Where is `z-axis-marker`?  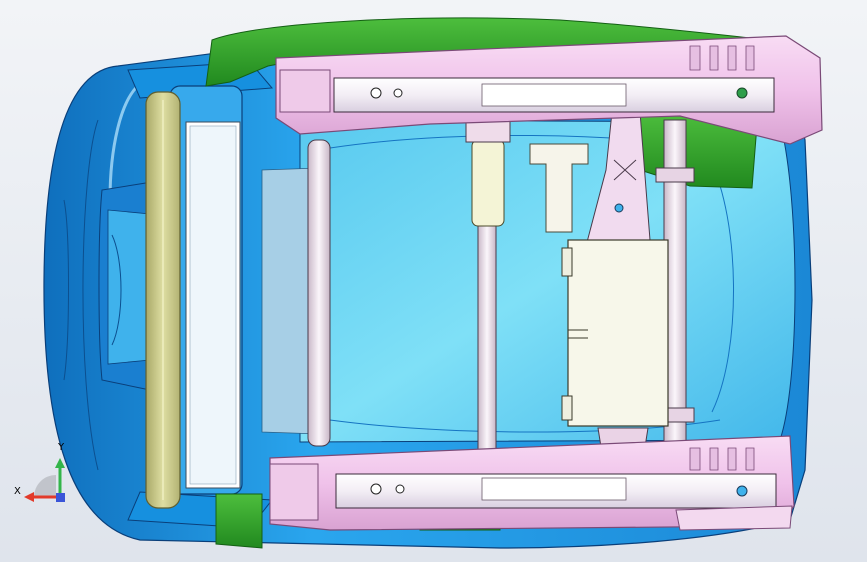 z-axis-marker is located at coordinates (60, 497).